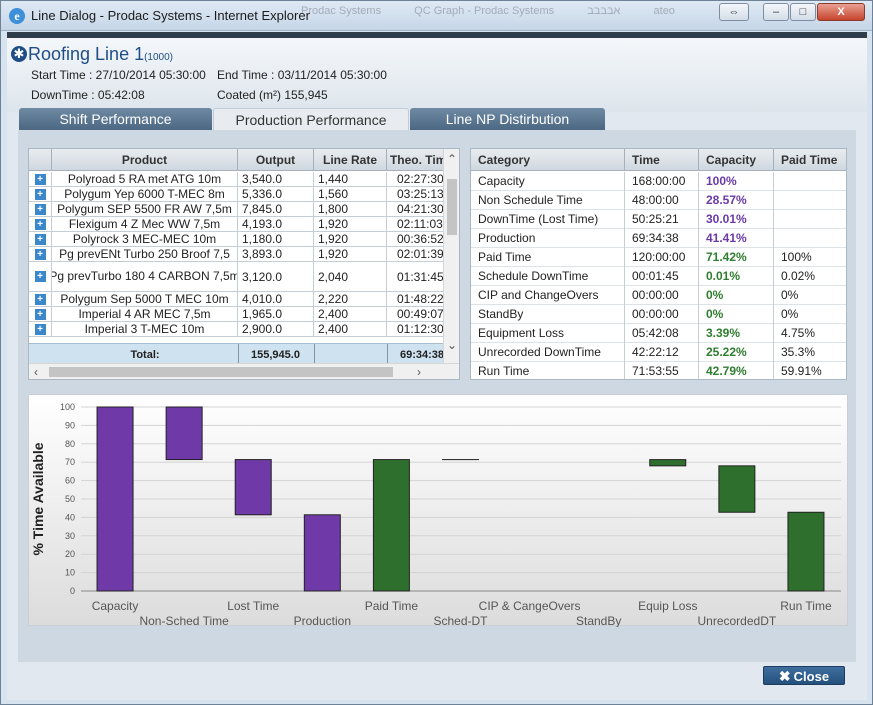 The image size is (873, 705). What do you see at coordinates (507, 119) in the screenshot?
I see `tab-line-np-distribution: Line NP Distirbution` at bounding box center [507, 119].